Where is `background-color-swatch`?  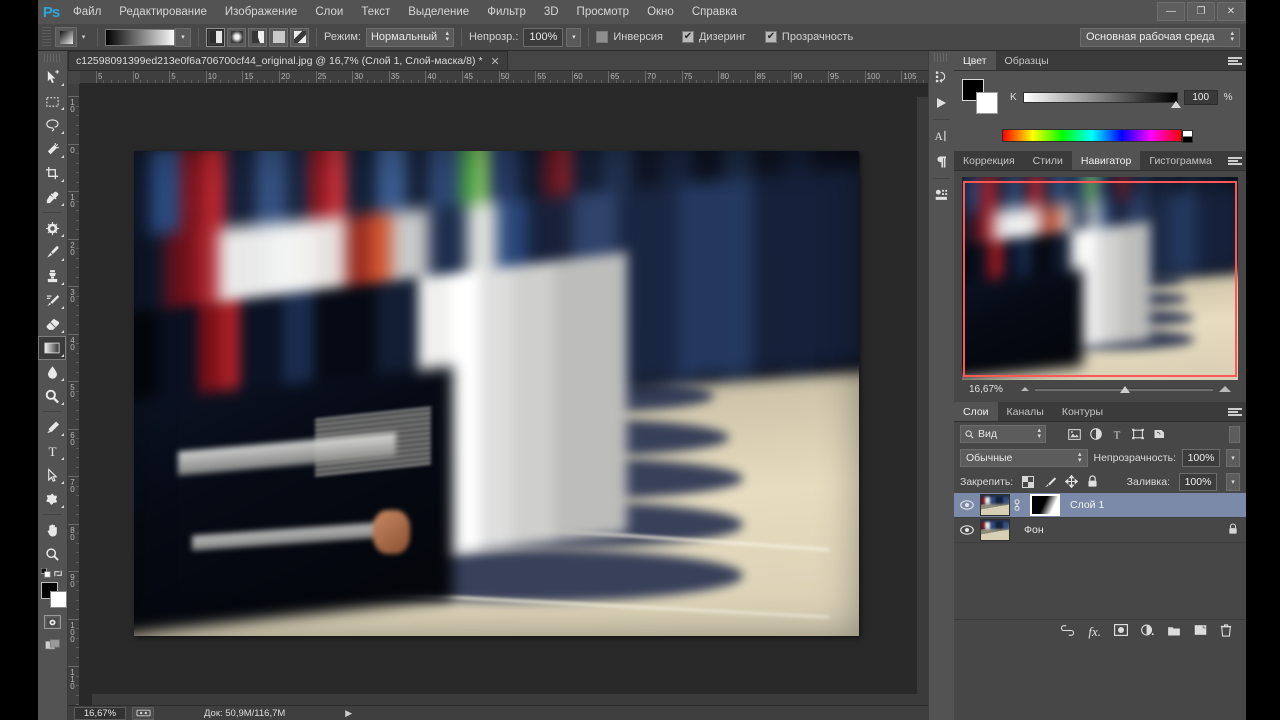
background-color-swatch is located at coordinates (58, 599).